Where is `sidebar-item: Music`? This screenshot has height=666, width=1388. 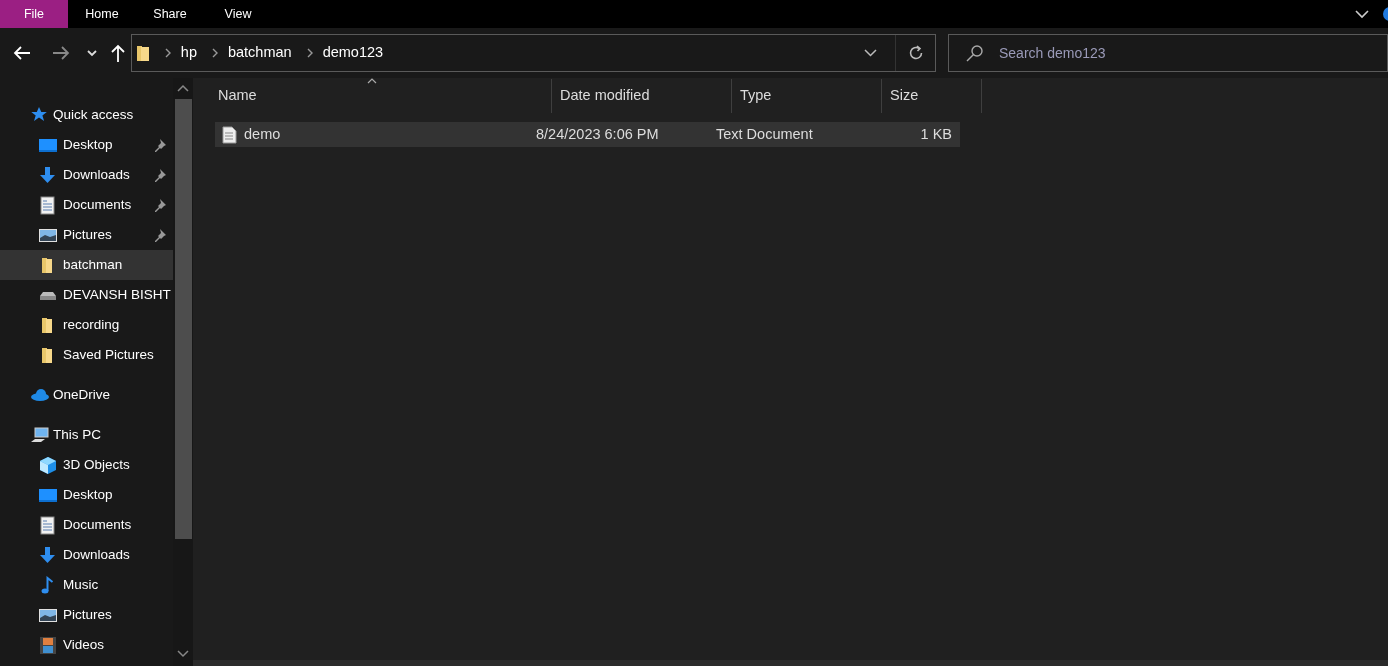
sidebar-item: Music is located at coordinates (86, 585).